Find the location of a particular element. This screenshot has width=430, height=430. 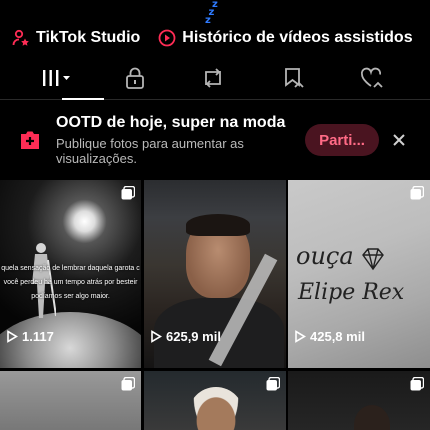

tab-reposts is located at coordinates (213, 78).